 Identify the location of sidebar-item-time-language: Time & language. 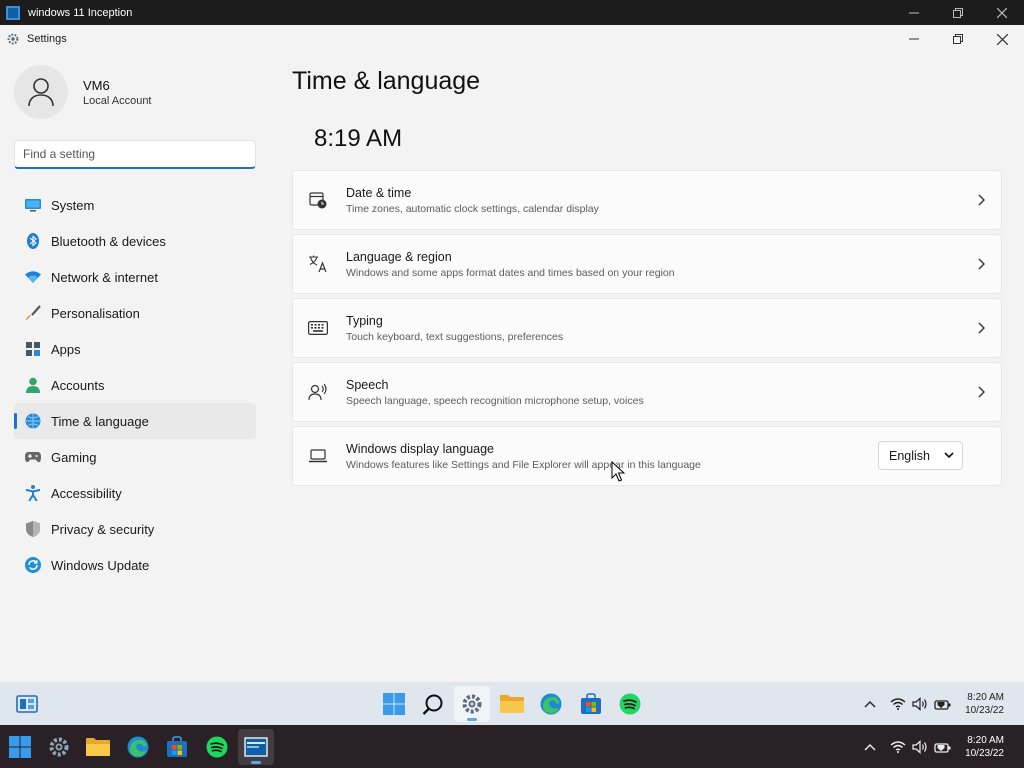
(135, 421).